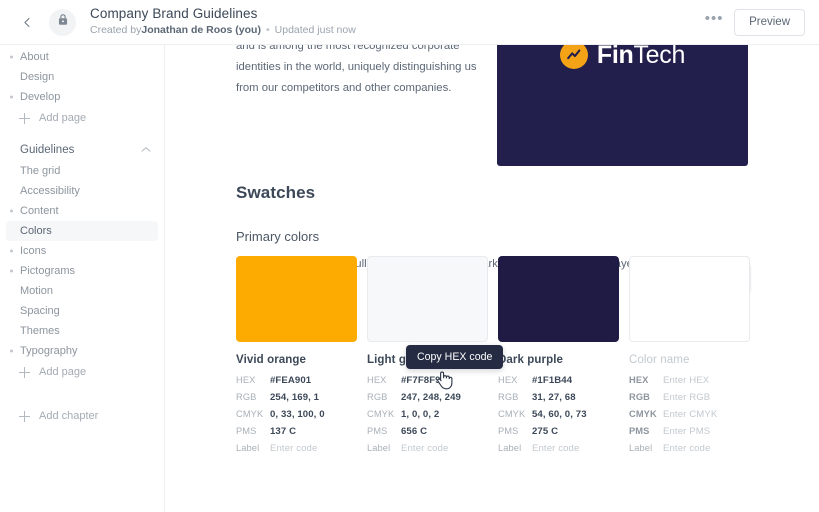 This screenshot has height=512, width=819. What do you see at coordinates (455, 357) in the screenshot?
I see `copy-hex-tooltip: Copy HEX code` at bounding box center [455, 357].